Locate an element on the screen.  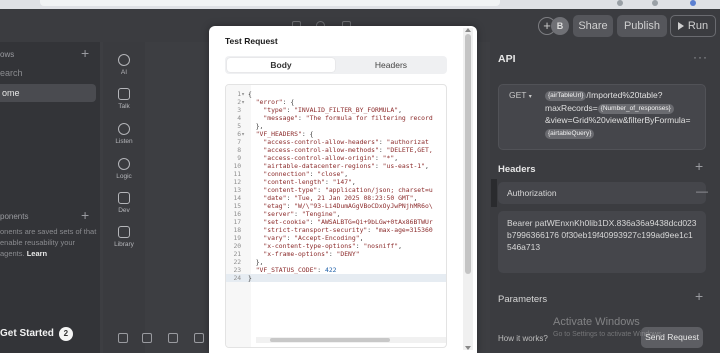
rail-item-ai: AI is located at coordinates (124, 65).